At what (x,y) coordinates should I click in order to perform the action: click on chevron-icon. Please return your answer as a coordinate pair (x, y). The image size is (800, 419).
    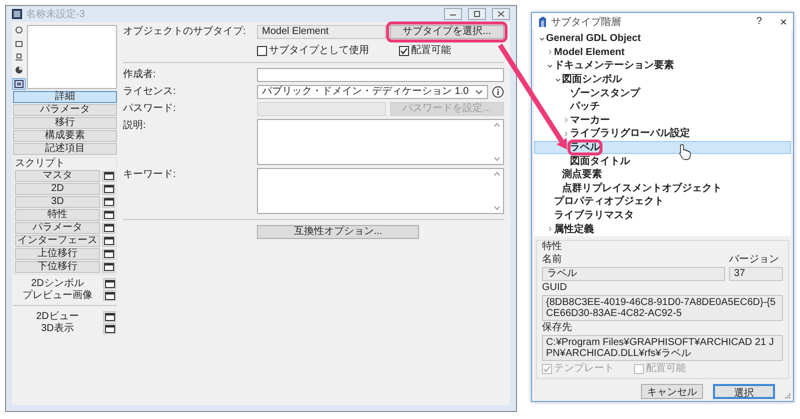
    Looking at the image, I should click on (479, 92).